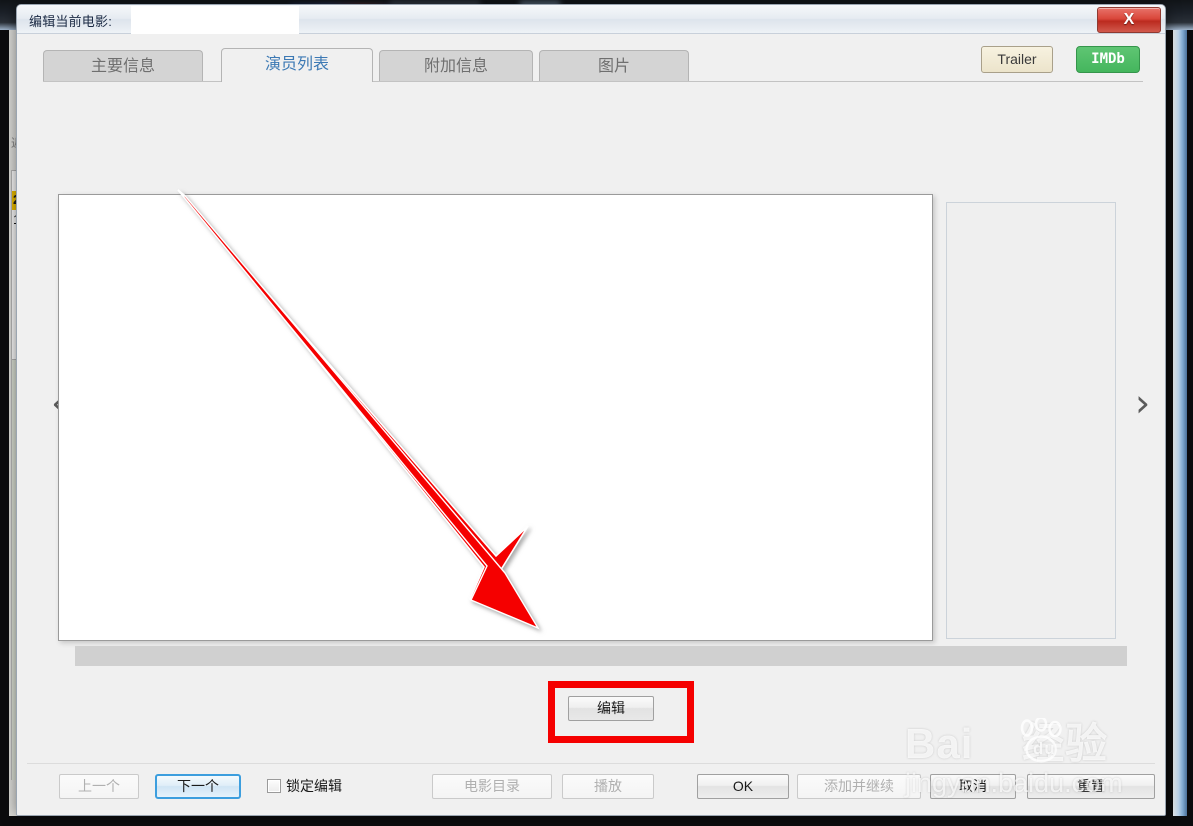 The width and height of the screenshot is (1193, 826). Describe the element at coordinates (274, 786) in the screenshot. I see `lock-edit-checkbox-box` at that location.